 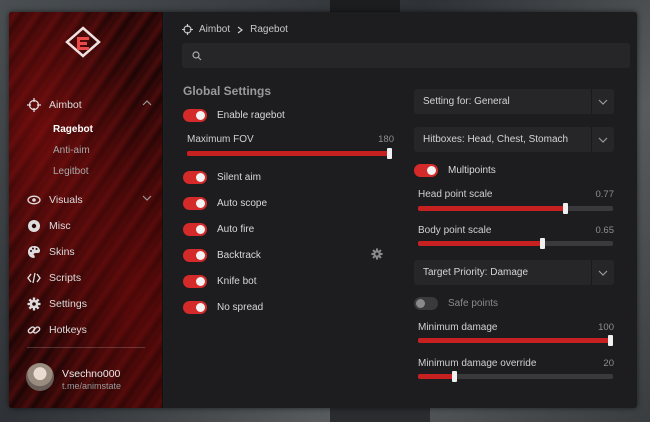 What do you see at coordinates (240, 307) in the screenshot?
I see `toggle-label: No spread` at bounding box center [240, 307].